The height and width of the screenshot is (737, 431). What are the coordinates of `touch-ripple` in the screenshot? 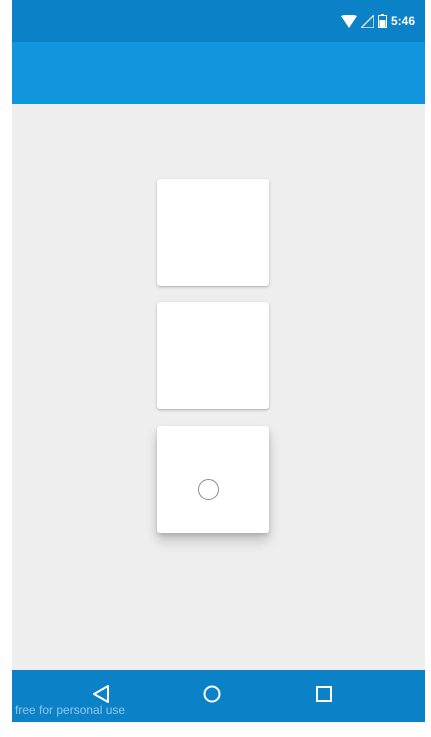 It's located at (208, 489).